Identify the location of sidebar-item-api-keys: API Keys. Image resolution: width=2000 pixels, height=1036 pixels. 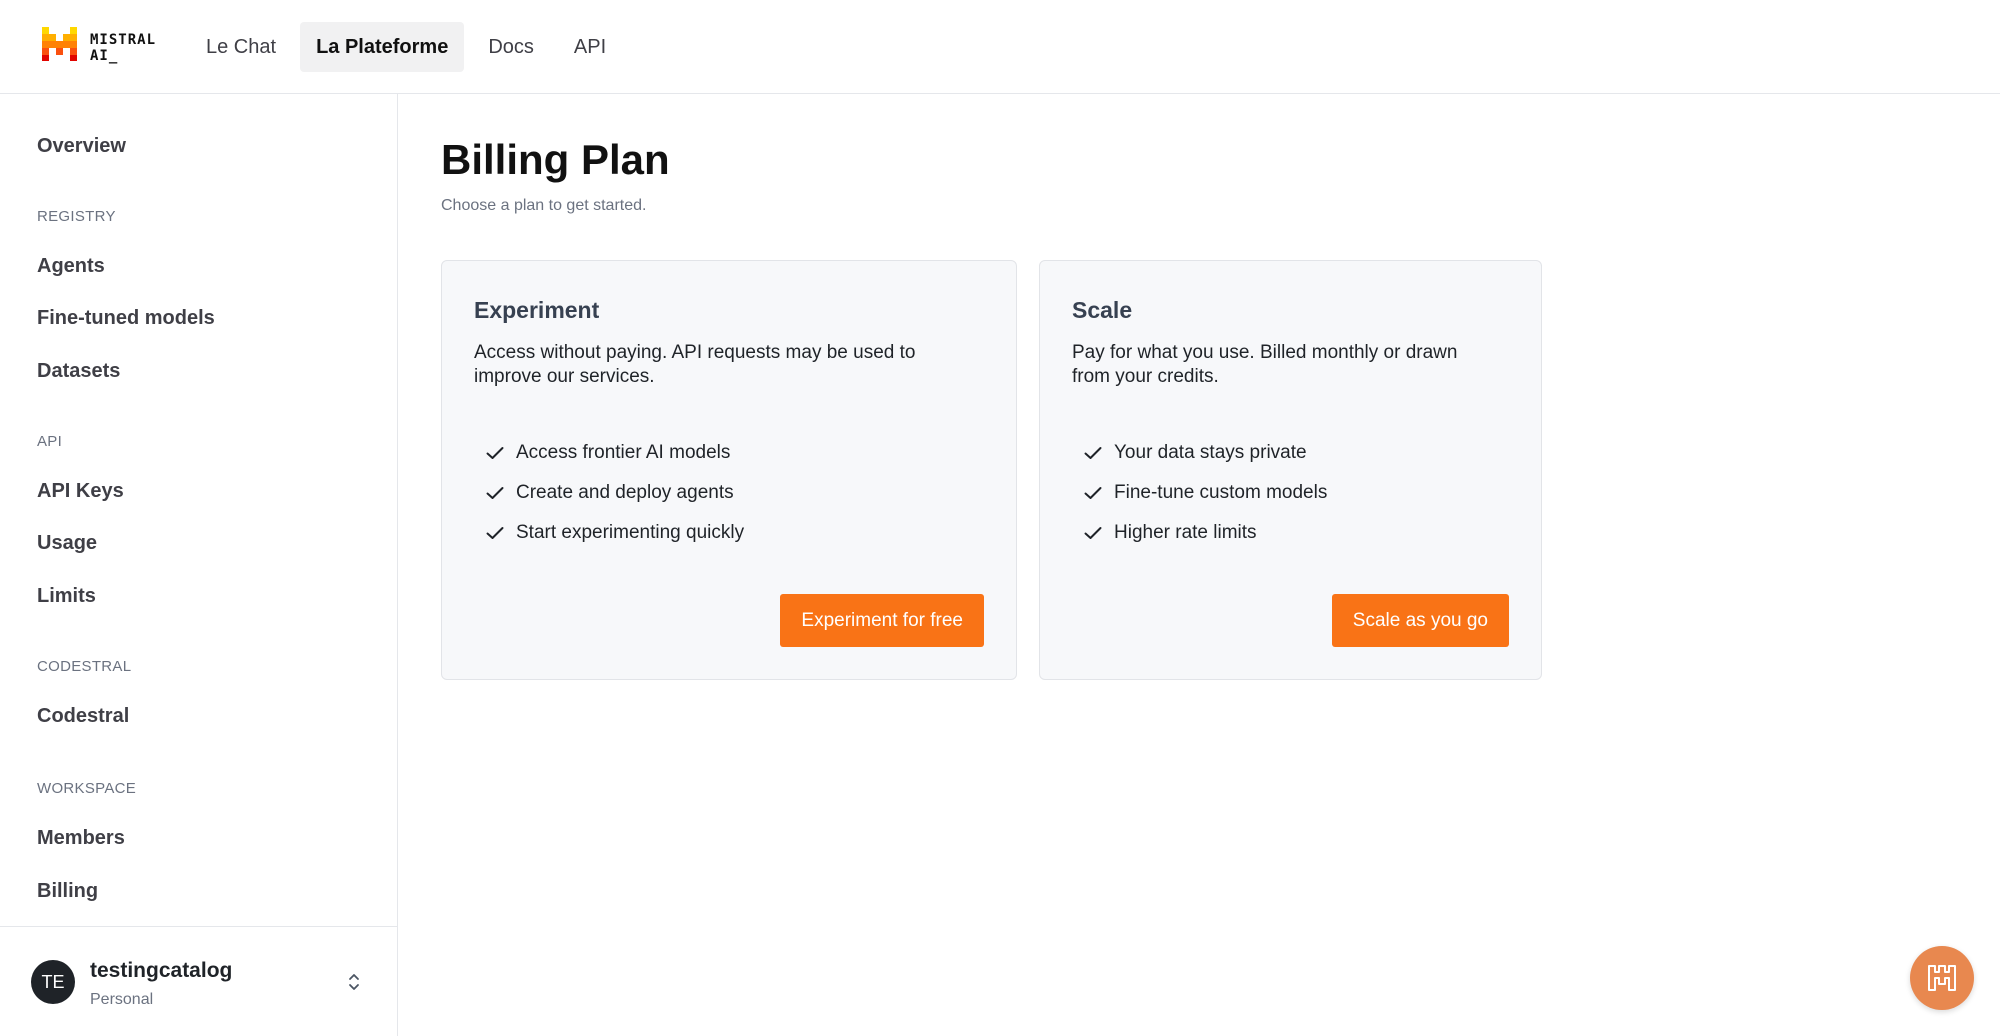
(80, 491).